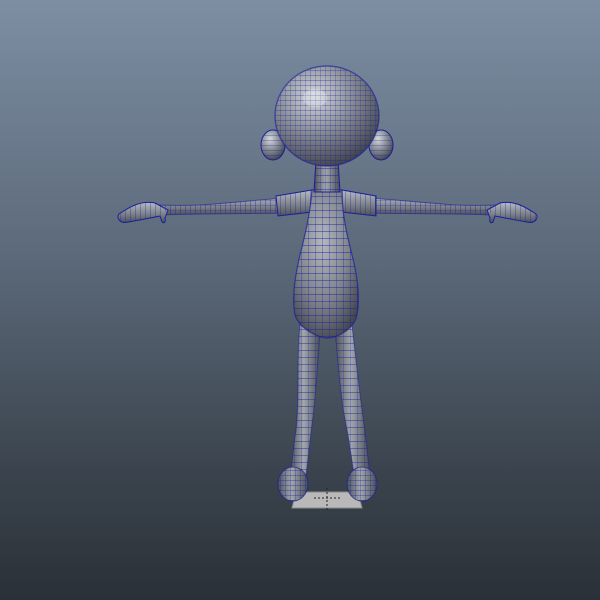 The image size is (600, 600). Describe the element at coordinates (352, 400) in the screenshot. I see `right-leg` at that location.